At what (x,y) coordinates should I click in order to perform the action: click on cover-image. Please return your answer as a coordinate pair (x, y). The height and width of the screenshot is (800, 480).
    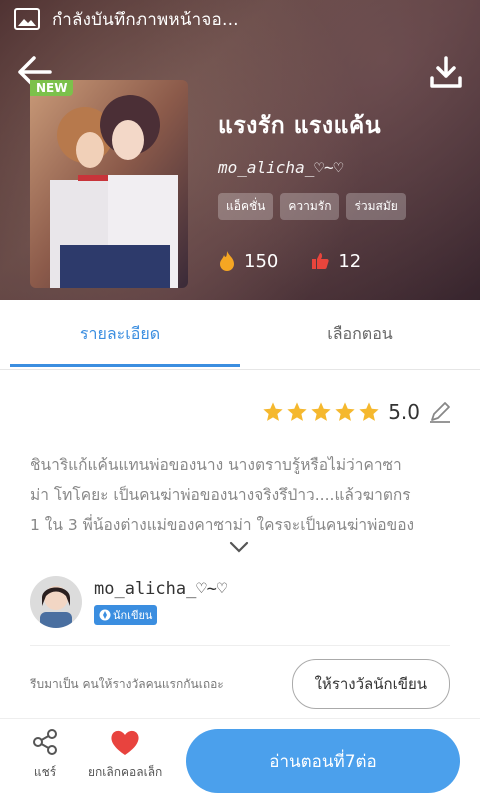
    Looking at the image, I should click on (109, 184).